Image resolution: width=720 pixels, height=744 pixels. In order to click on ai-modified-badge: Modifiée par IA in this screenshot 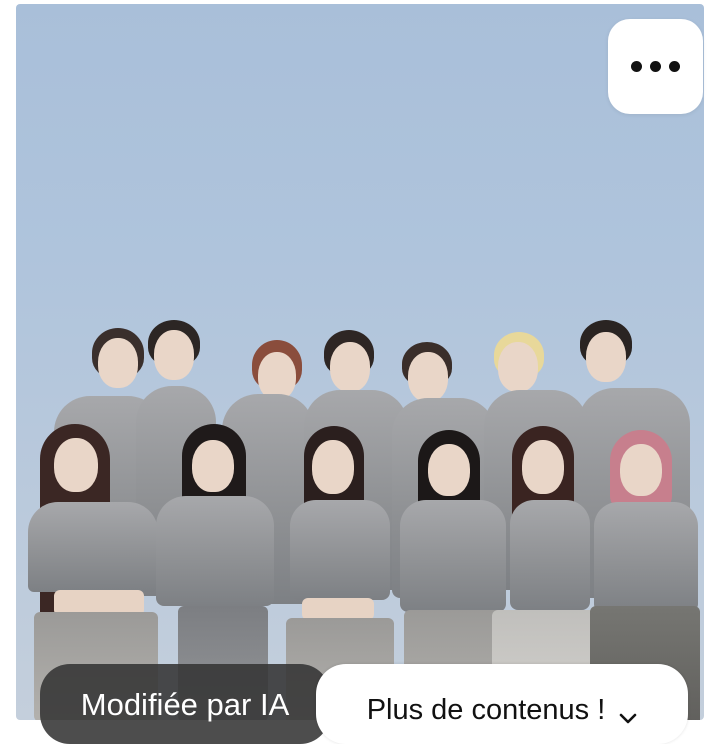, I will do `click(185, 704)`.